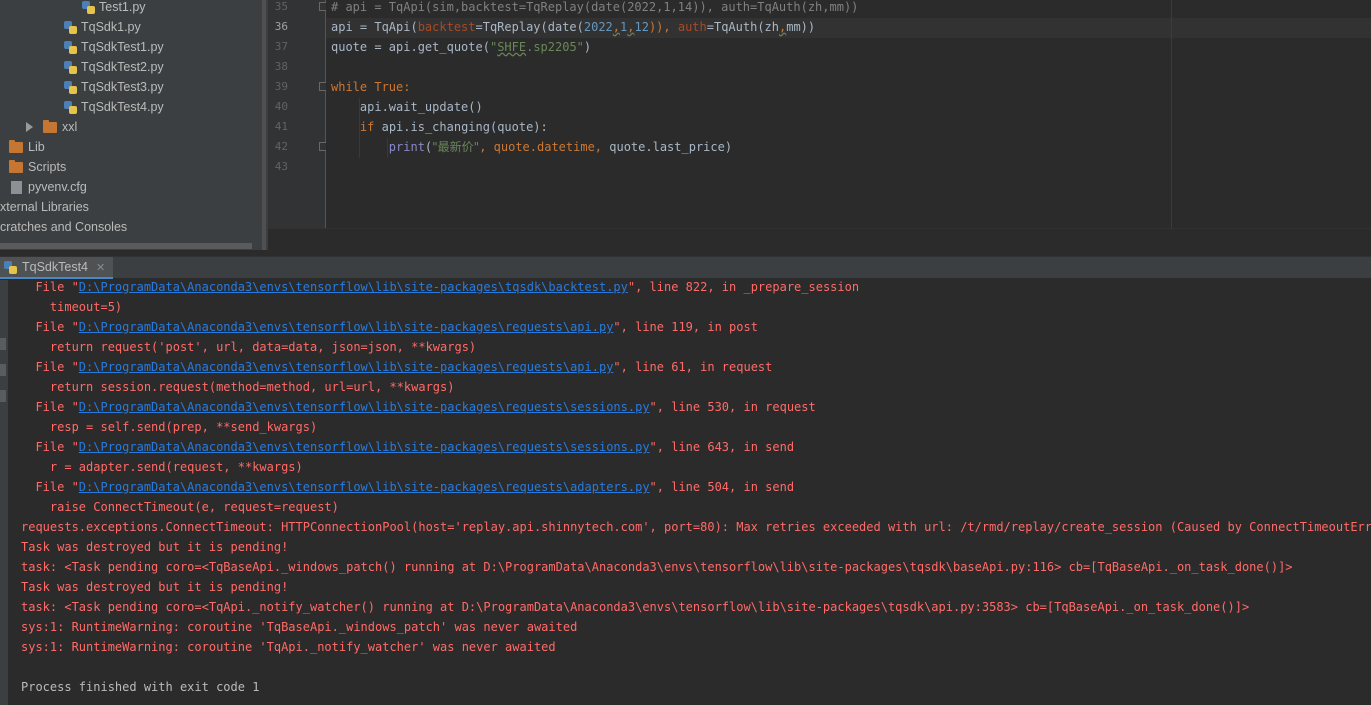  What do you see at coordinates (47, 167) in the screenshot?
I see `tree-item-label: Scripts` at bounding box center [47, 167].